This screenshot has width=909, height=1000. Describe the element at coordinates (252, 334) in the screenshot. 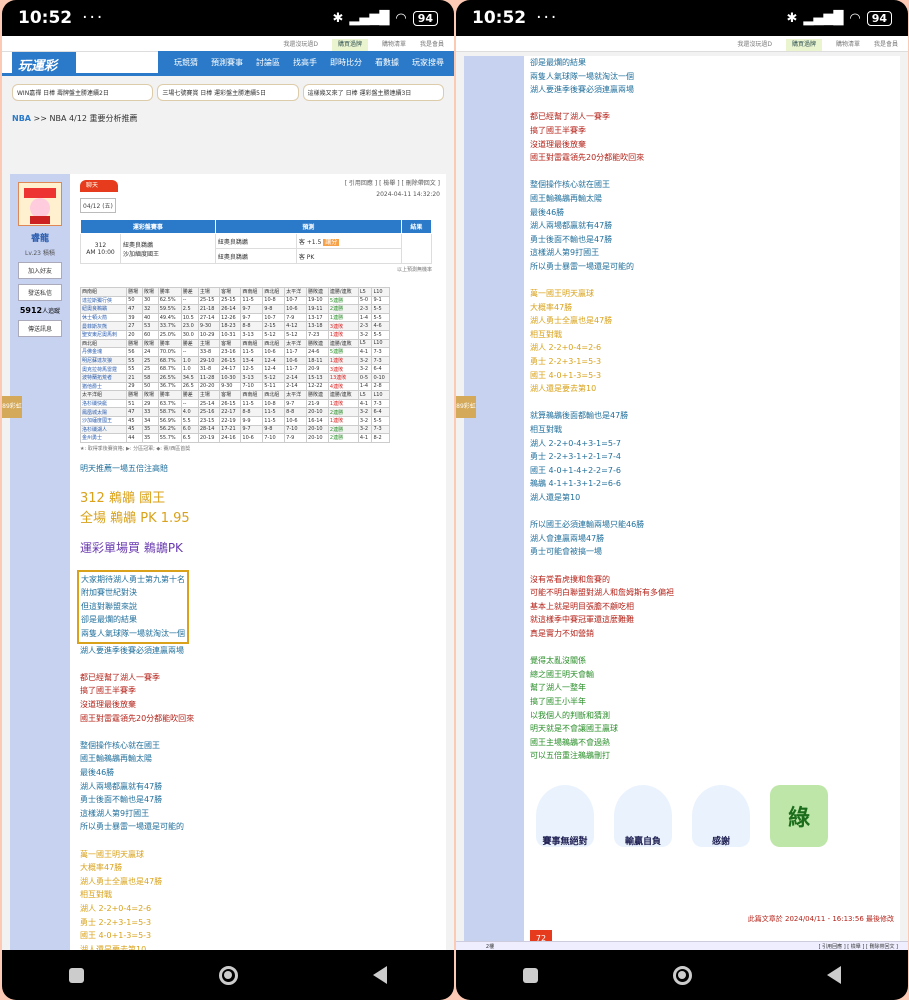

I see `standings-cell: 3-13` at that location.